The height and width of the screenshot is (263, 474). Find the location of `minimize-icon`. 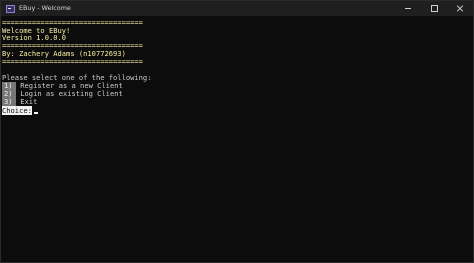

minimize-icon is located at coordinates (408, 8).